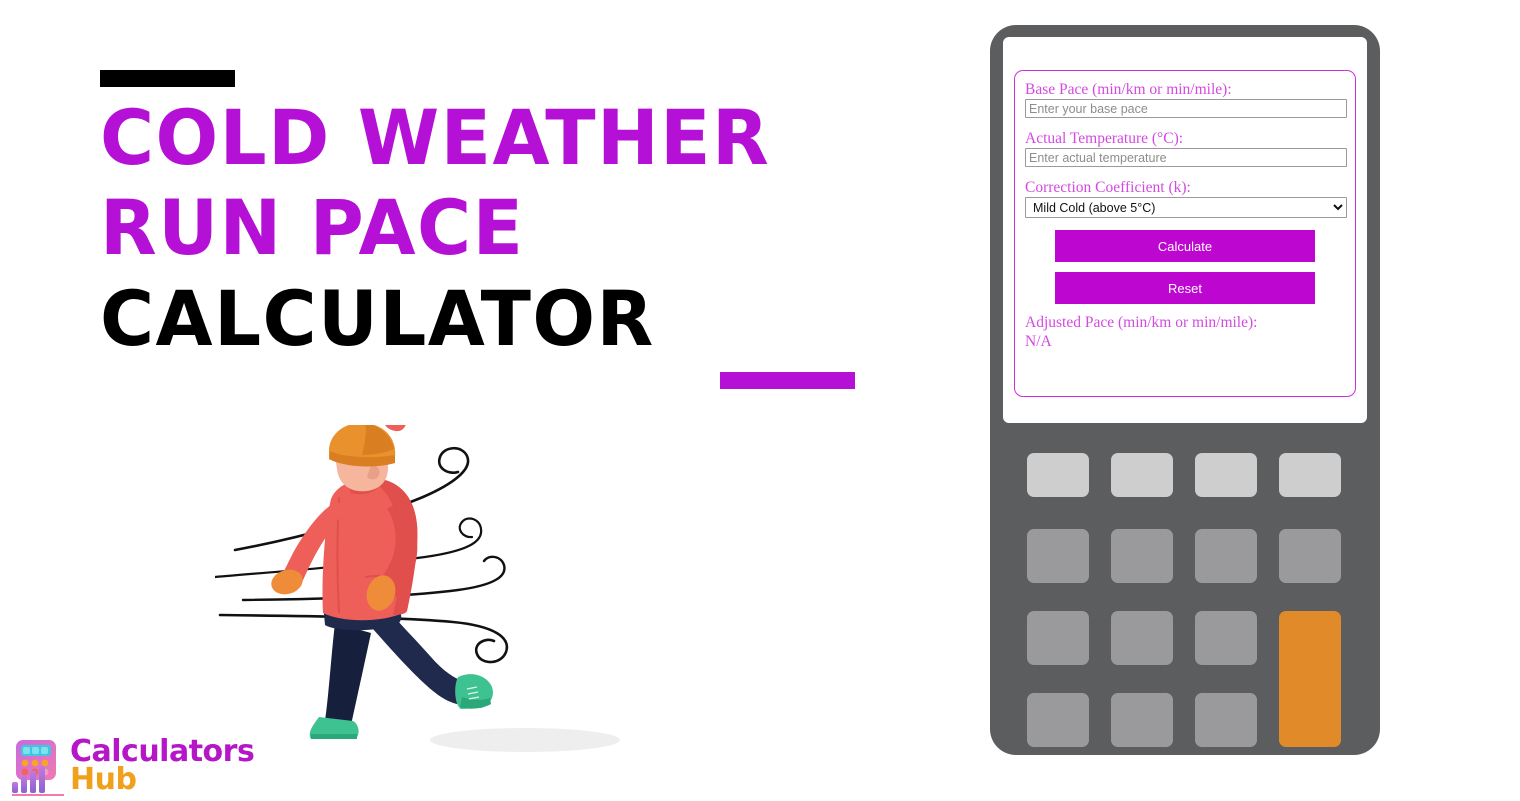 The width and height of the screenshot is (1520, 801). I want to click on runner-back-leg, so click(348, 674).